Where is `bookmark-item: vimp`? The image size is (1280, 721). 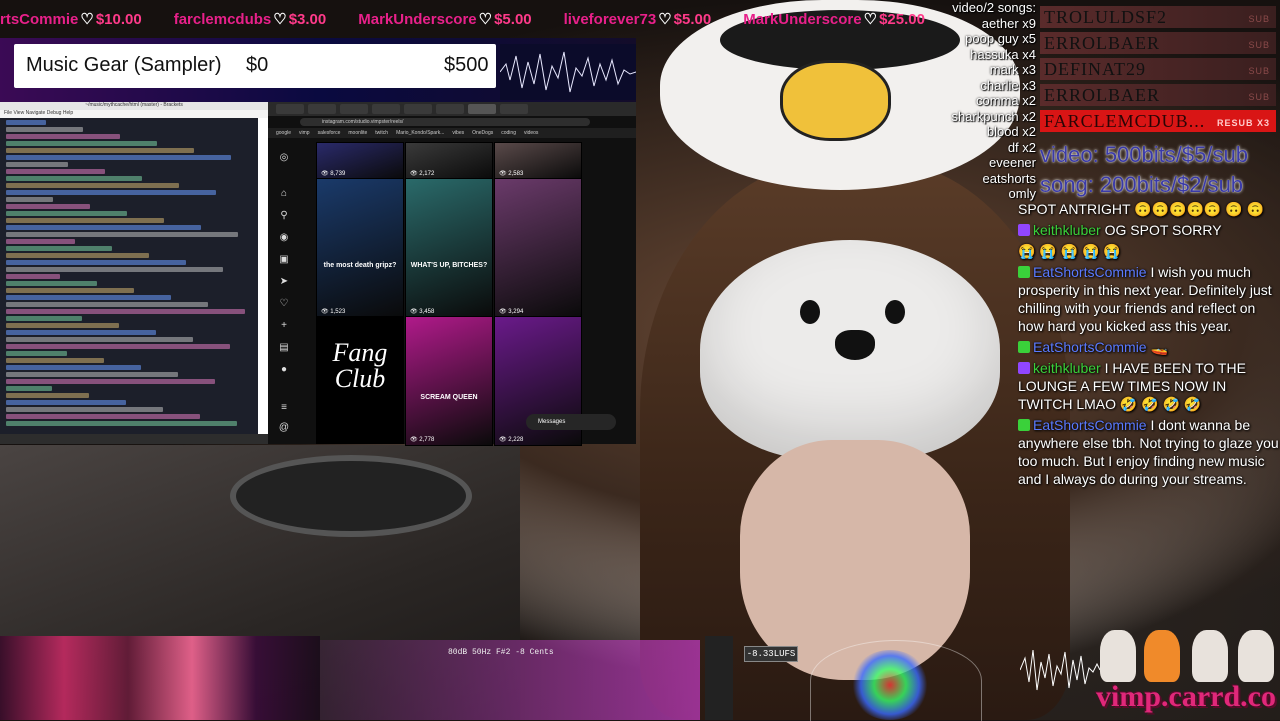 bookmark-item: vimp is located at coordinates (304, 133).